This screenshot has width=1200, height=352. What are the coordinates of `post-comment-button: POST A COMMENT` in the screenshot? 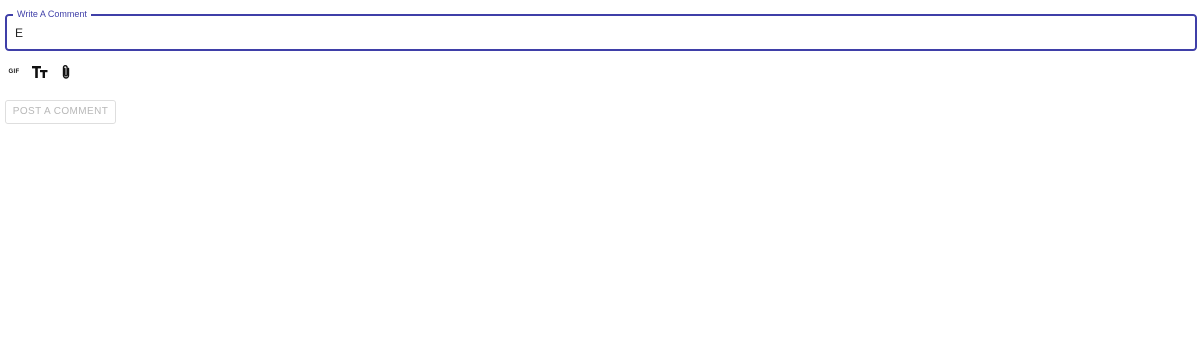 It's located at (60, 112).